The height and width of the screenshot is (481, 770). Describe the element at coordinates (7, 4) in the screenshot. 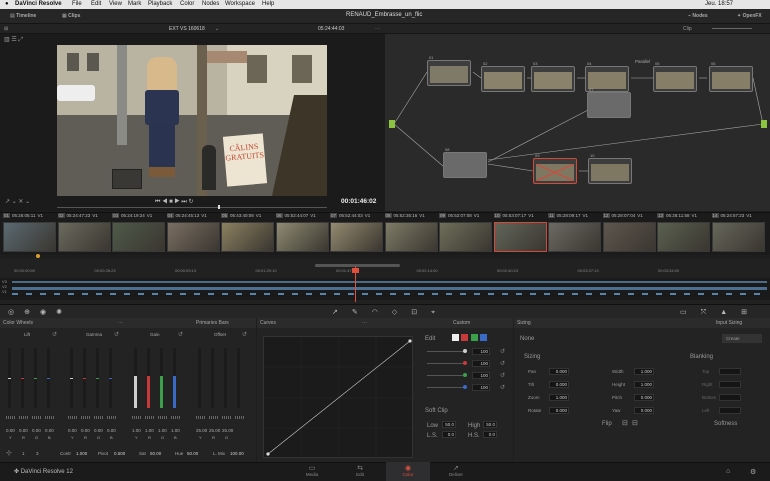

I see `apple-icon: ●` at that location.